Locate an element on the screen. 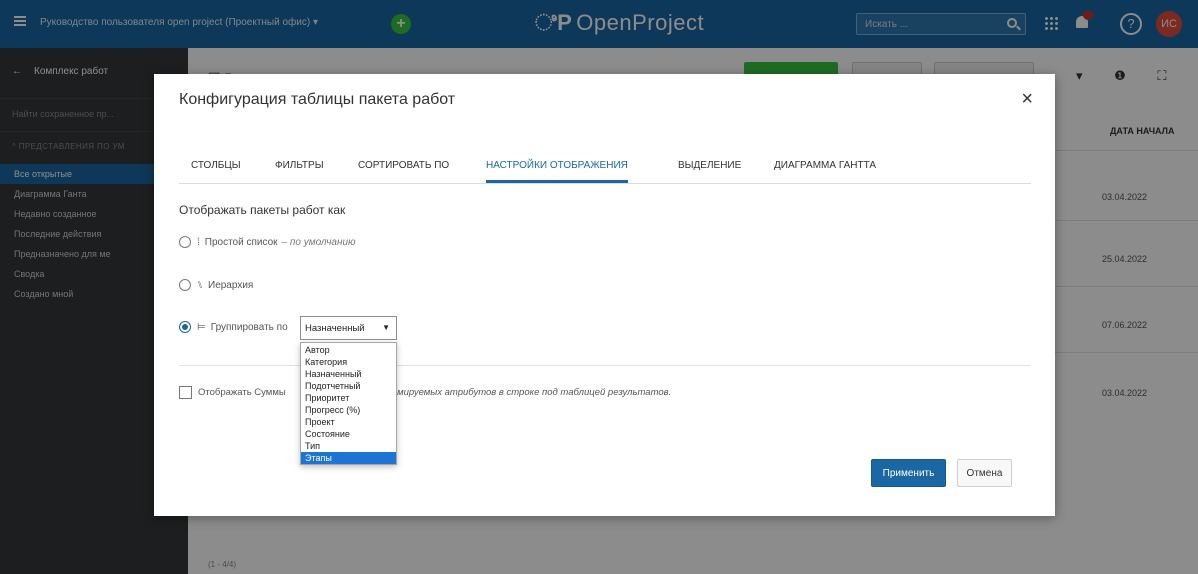 The width and height of the screenshot is (1198, 574). dropdown-option: Подотчетный is located at coordinates (348, 386).